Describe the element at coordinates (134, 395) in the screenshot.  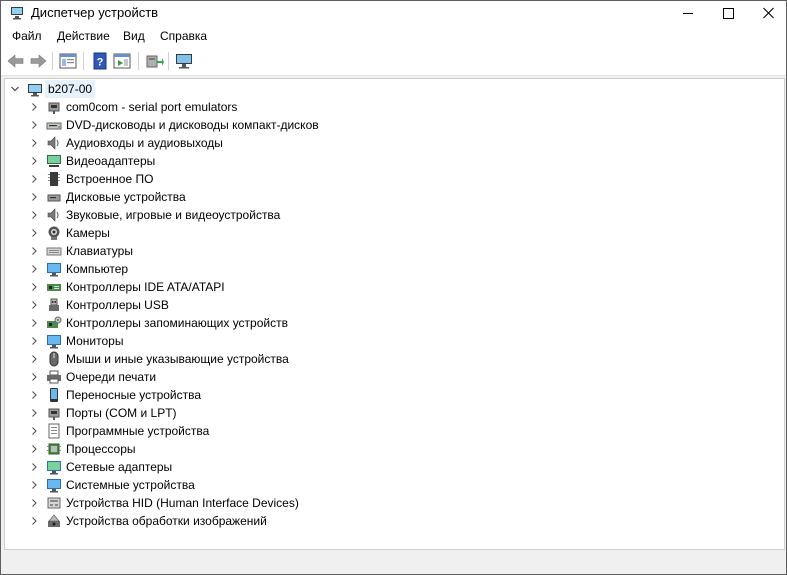
I see `tree-category-label: Переносные устройства` at that location.